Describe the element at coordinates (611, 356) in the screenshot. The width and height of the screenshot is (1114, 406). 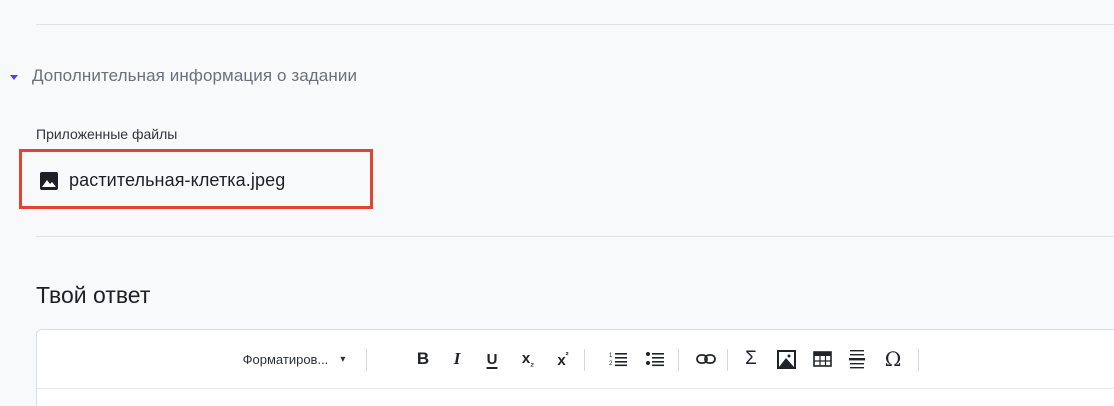
I see `svg-text: 1` at that location.